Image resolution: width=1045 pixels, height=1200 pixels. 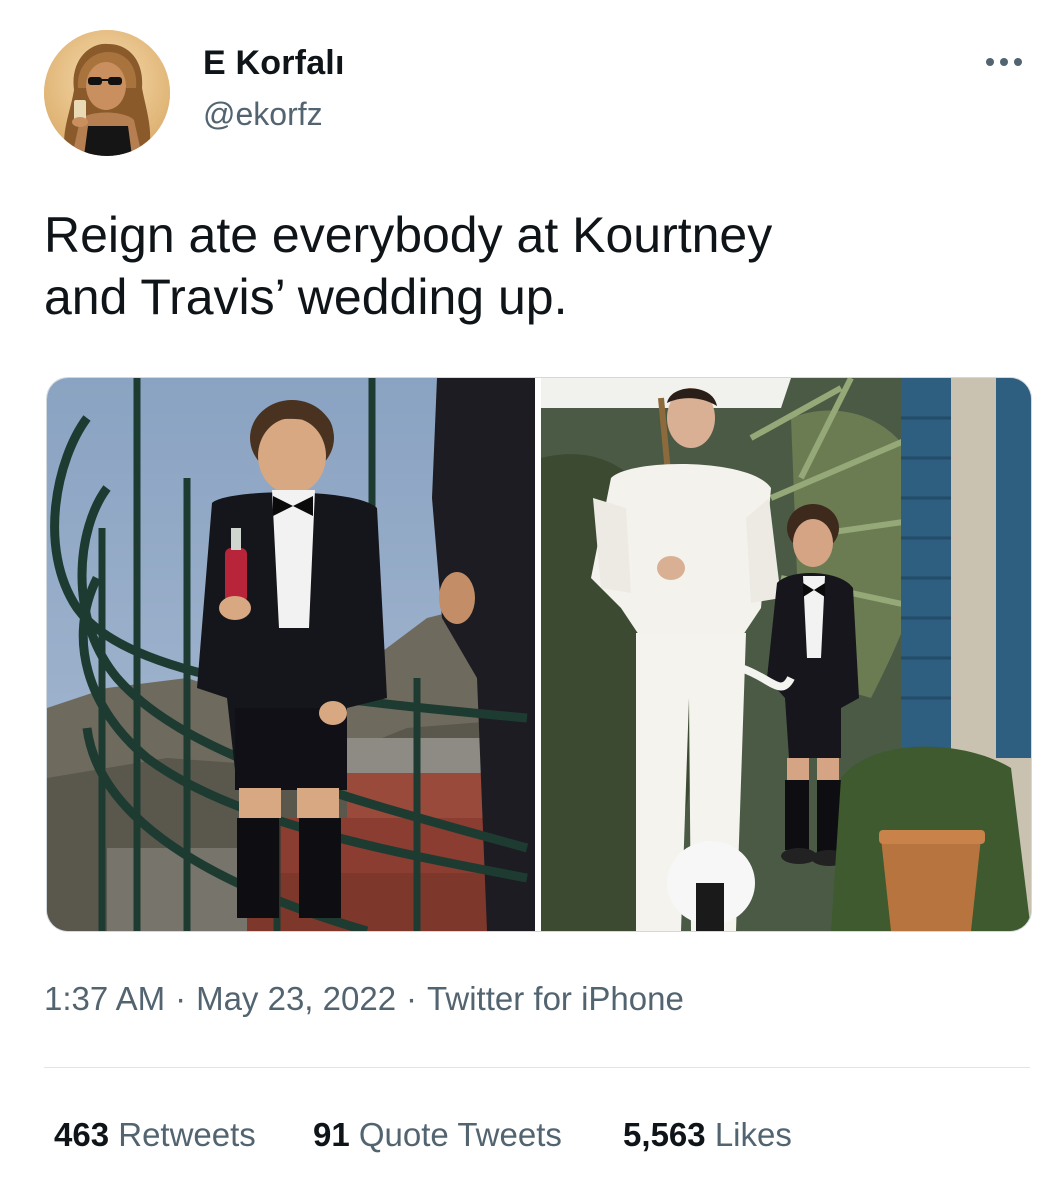 I want to click on retweets-label: Retweets, so click(x=187, y=1134).